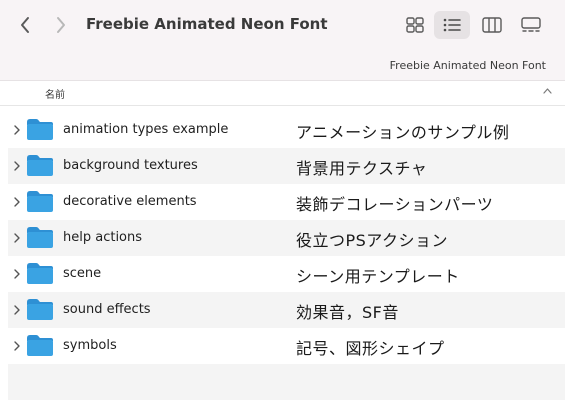 The height and width of the screenshot is (410, 565). I want to click on folder-name: help actions, so click(103, 237).